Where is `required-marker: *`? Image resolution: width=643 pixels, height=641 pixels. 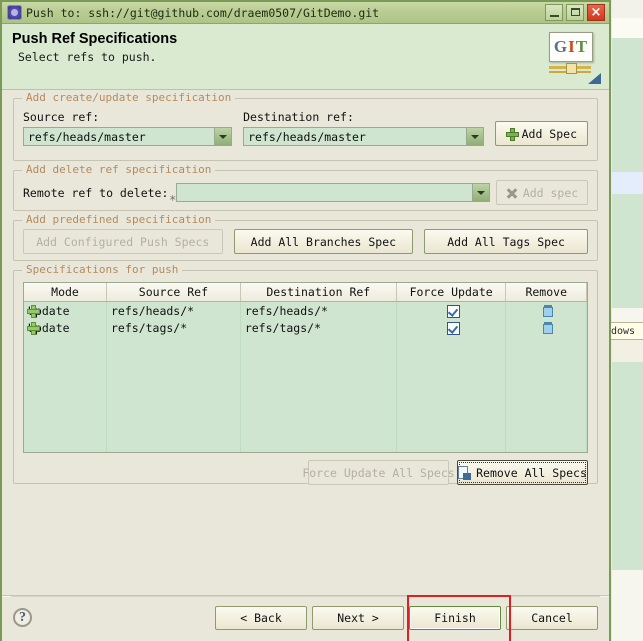 required-marker: * is located at coordinates (173, 199).